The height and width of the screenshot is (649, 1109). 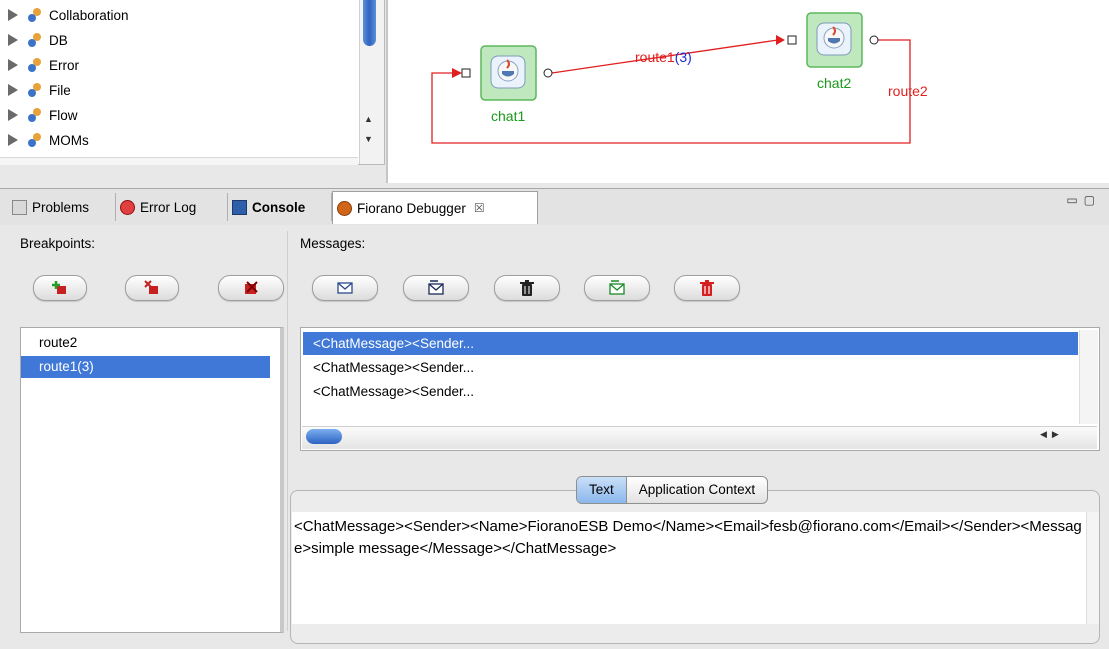 What do you see at coordinates (58, 243) in the screenshot?
I see `breakpoints-label: Breakpoints:` at bounding box center [58, 243].